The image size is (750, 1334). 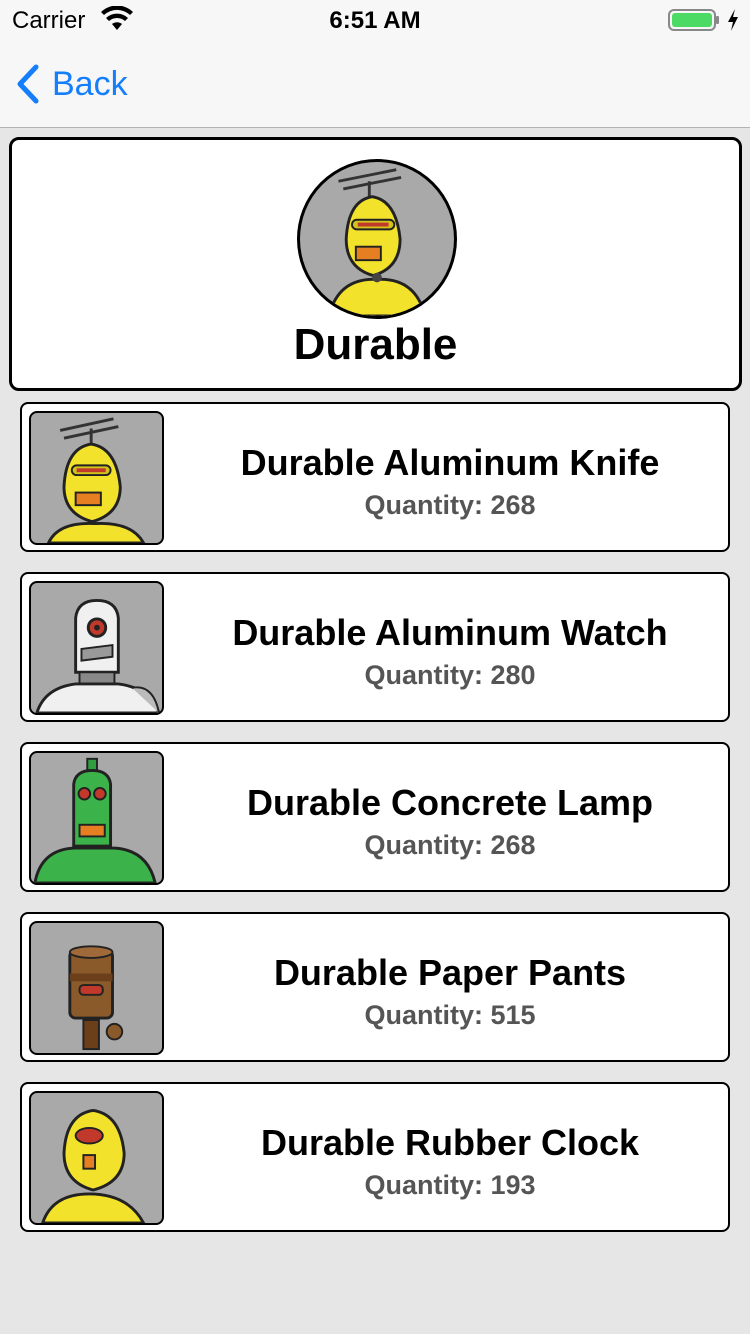 I want to click on white-cyclops-robot-icon, so click(x=98, y=656).